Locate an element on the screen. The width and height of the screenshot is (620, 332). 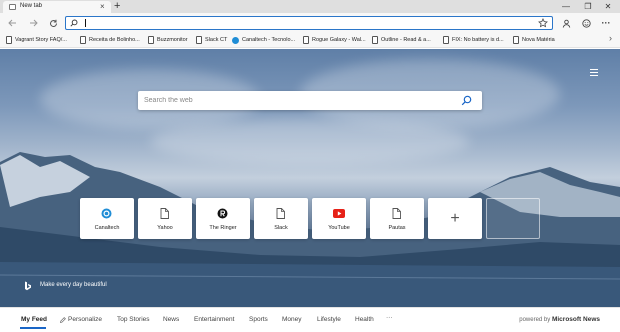
bing-logo-icon is located at coordinates (28, 286).